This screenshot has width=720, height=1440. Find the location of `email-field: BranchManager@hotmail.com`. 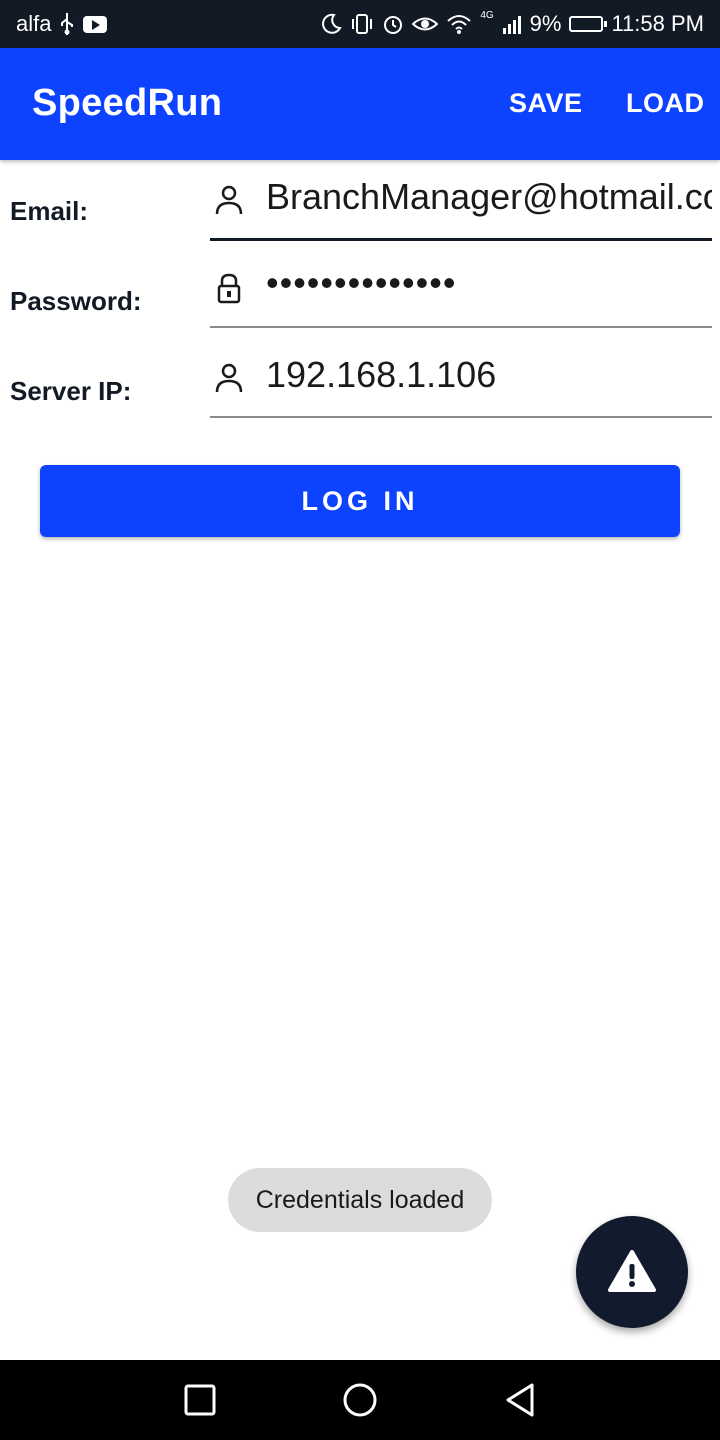

email-field: BranchManager@hotmail.com is located at coordinates (461, 199).